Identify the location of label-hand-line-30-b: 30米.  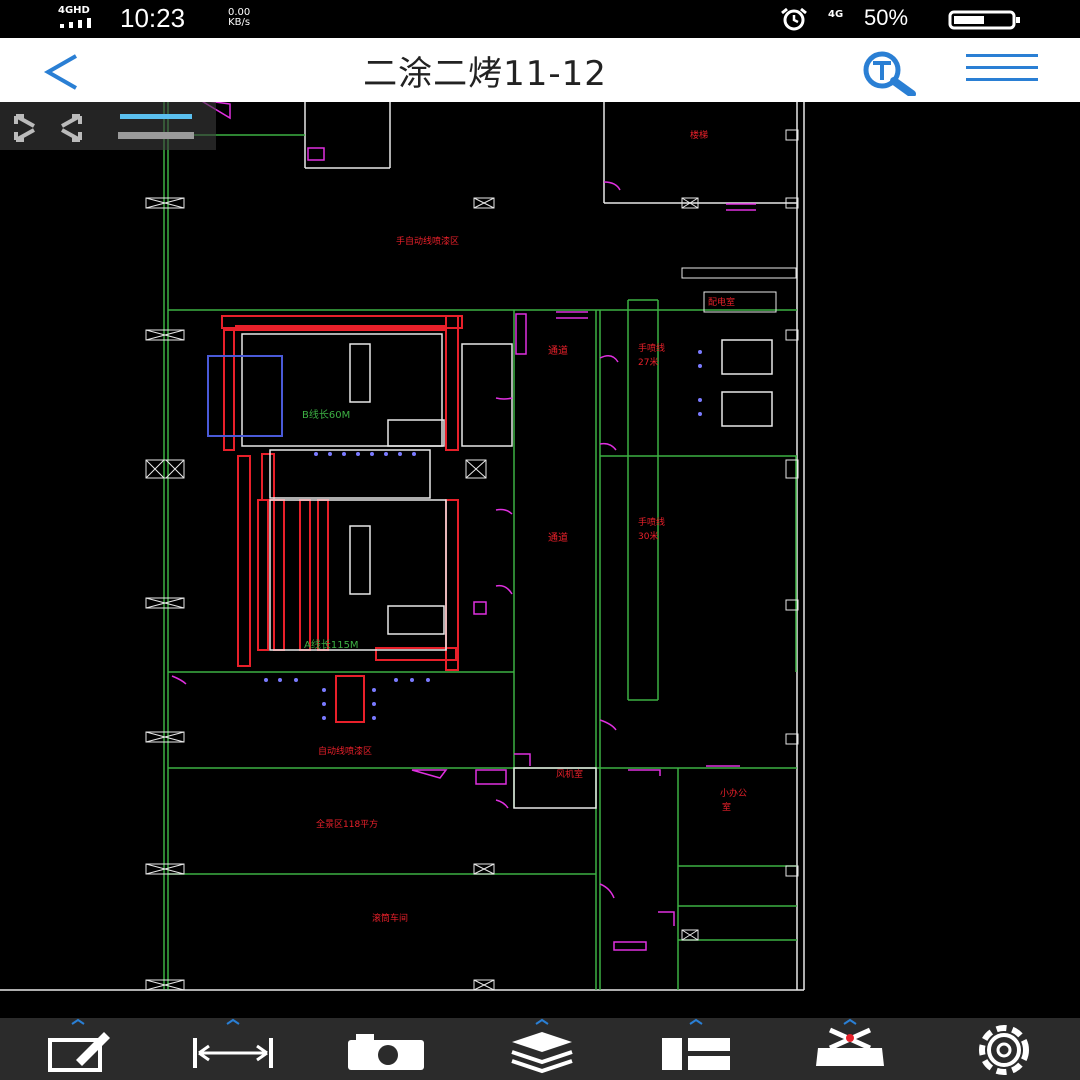
(648, 536).